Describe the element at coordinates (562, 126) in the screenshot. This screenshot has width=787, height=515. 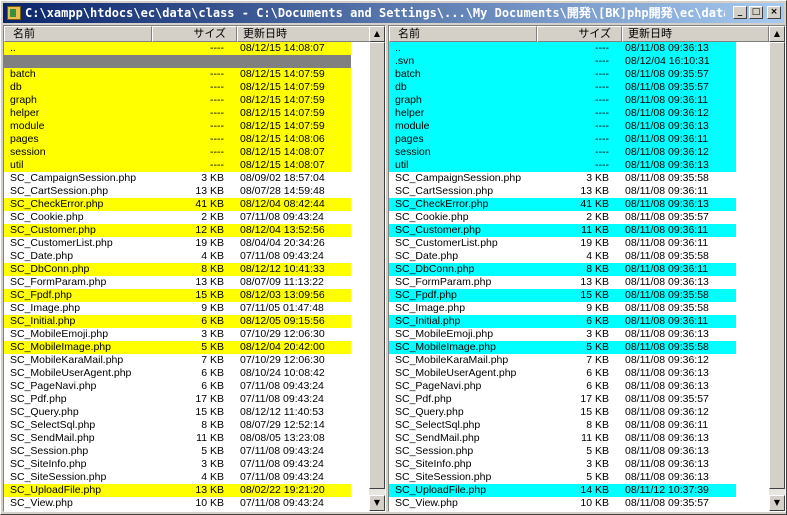
I see `right-file-row: module ---- 08/11/08 09:36:13` at that location.